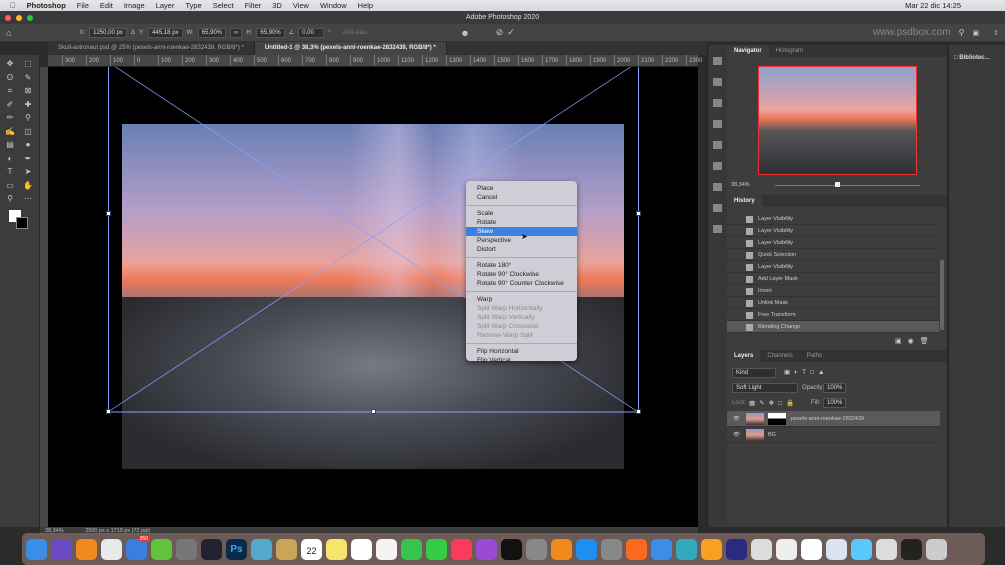  What do you see at coordinates (833, 435) in the screenshot?
I see `layer-row: 👁 BG` at bounding box center [833, 435].